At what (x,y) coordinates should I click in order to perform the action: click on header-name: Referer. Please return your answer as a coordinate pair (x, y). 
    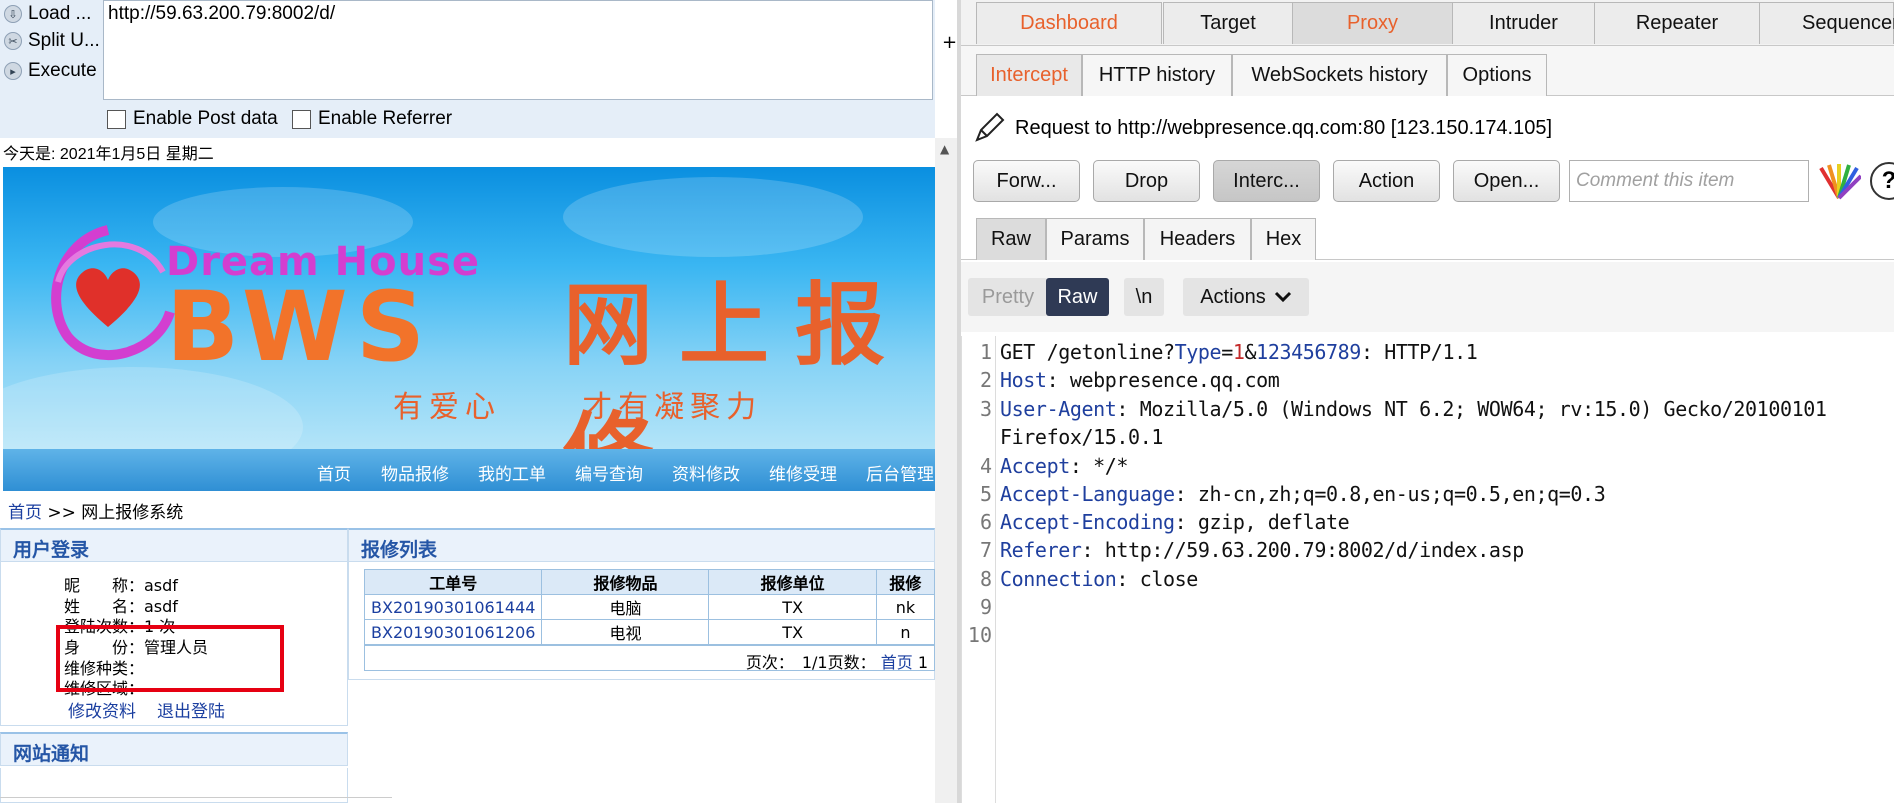
    Looking at the image, I should click on (1041, 550).